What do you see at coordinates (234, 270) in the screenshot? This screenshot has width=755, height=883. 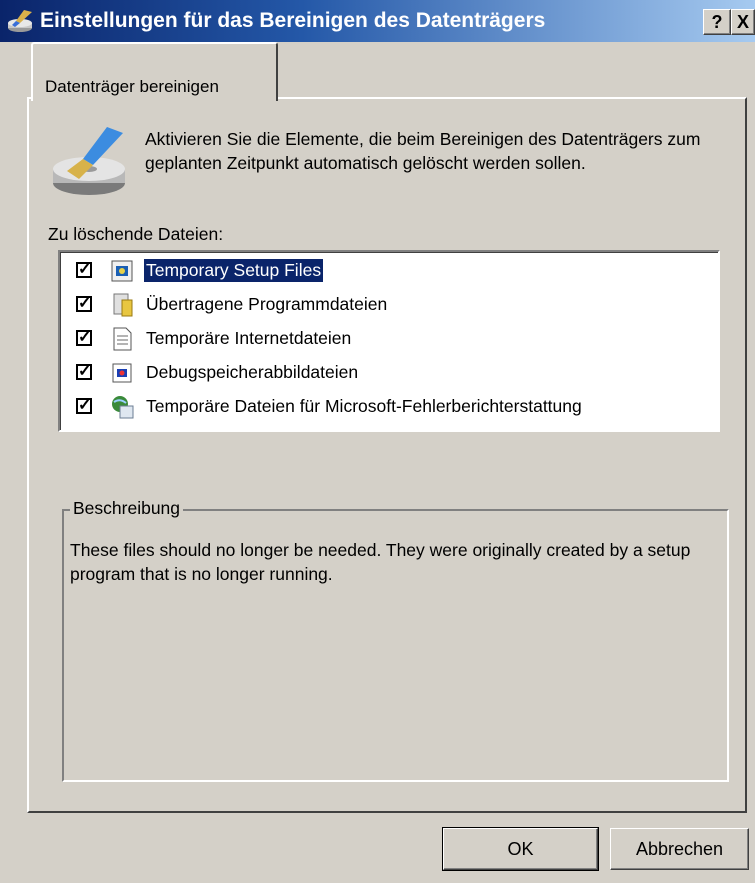 I see `list-item-label: Temporary Setup Files` at bounding box center [234, 270].